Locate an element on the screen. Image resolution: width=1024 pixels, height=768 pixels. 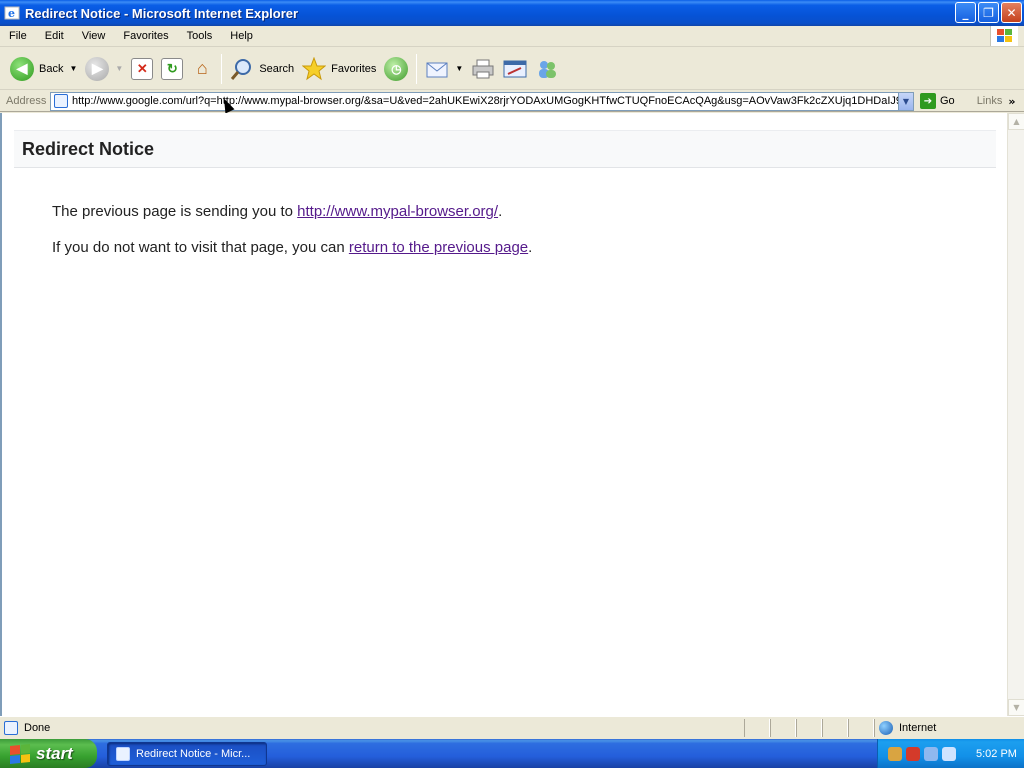
start-button: start is located at coordinates (48, 753).